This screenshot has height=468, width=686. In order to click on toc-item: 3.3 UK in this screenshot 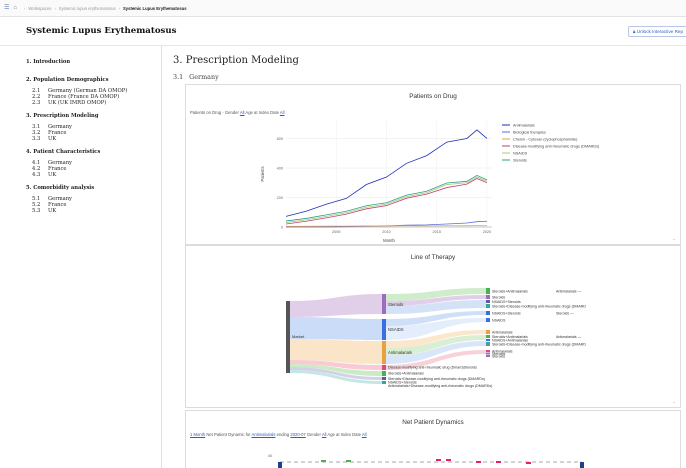, I will do `click(88, 139)`.